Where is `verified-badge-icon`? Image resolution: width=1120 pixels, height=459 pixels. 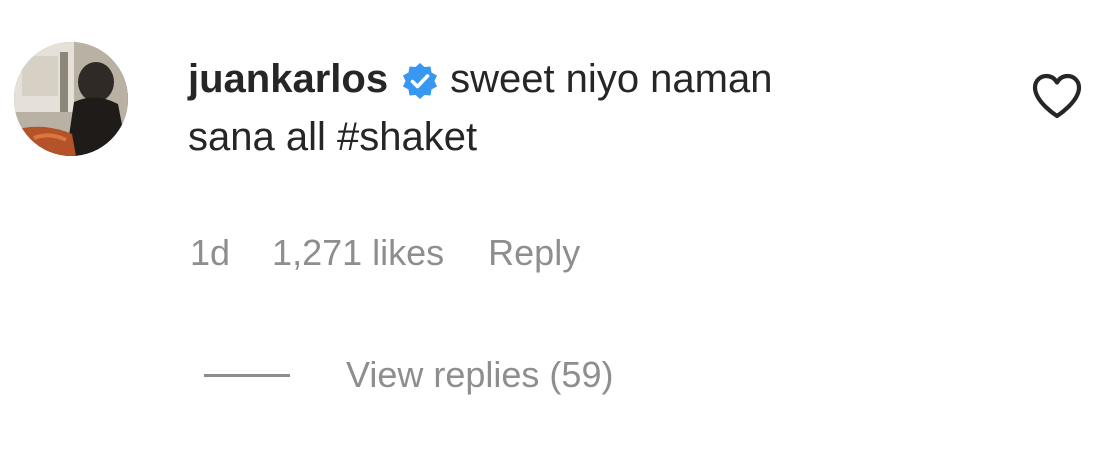
verified-badge-icon is located at coordinates (420, 79).